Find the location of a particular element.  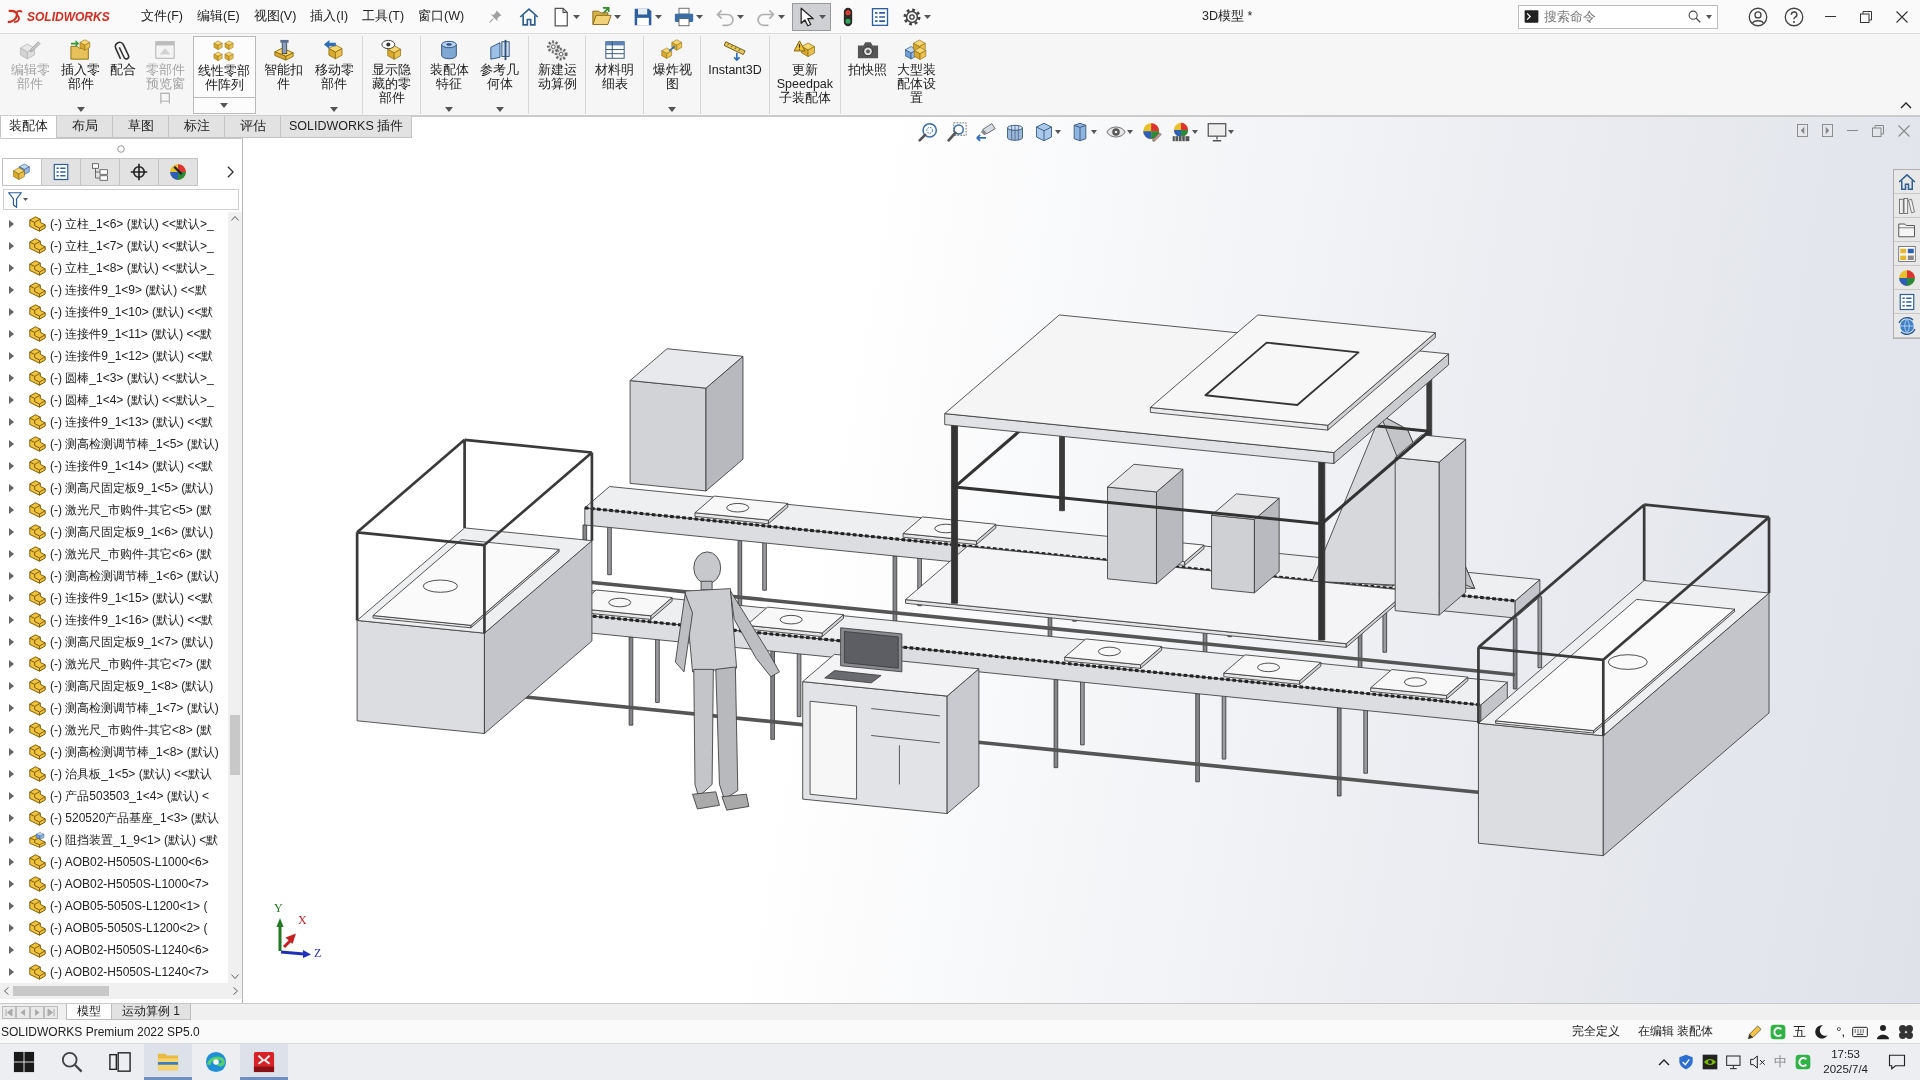

speaker-muted-icon is located at coordinates (1758, 1062).